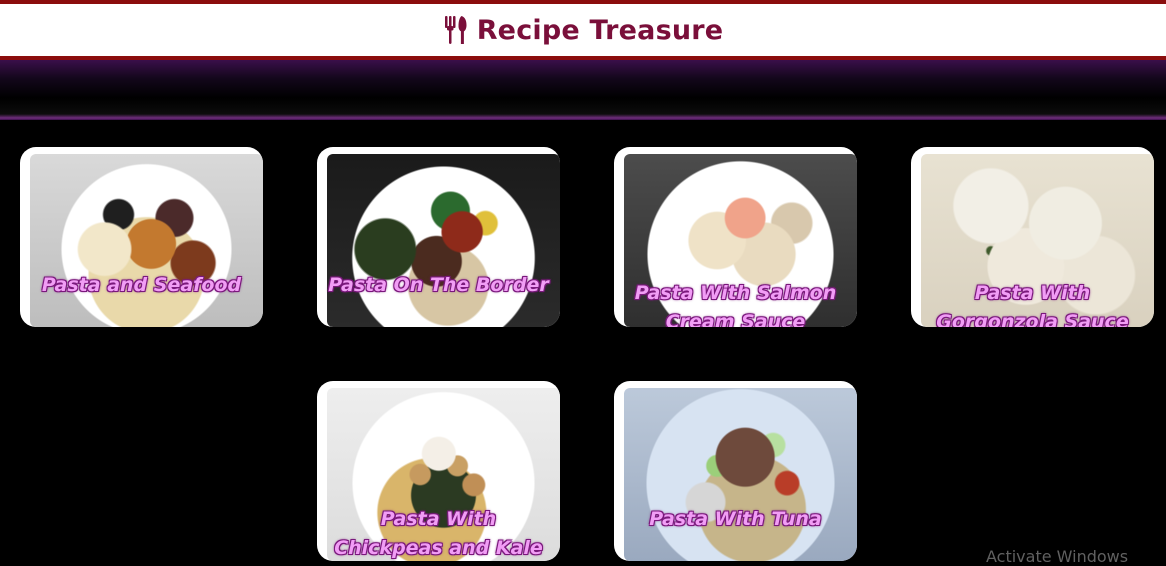  Describe the element at coordinates (600, 30) in the screenshot. I see `app-title: Recipe Treasure` at that location.